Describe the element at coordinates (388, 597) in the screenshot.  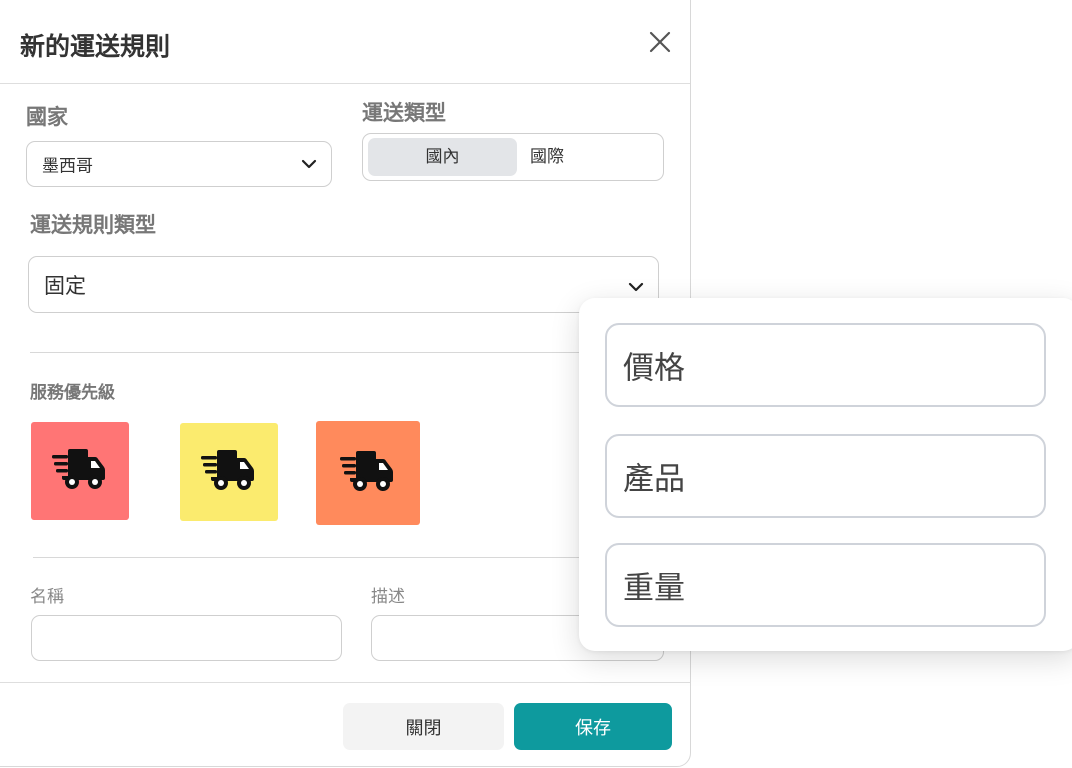
I see `description-label: 描述` at that location.